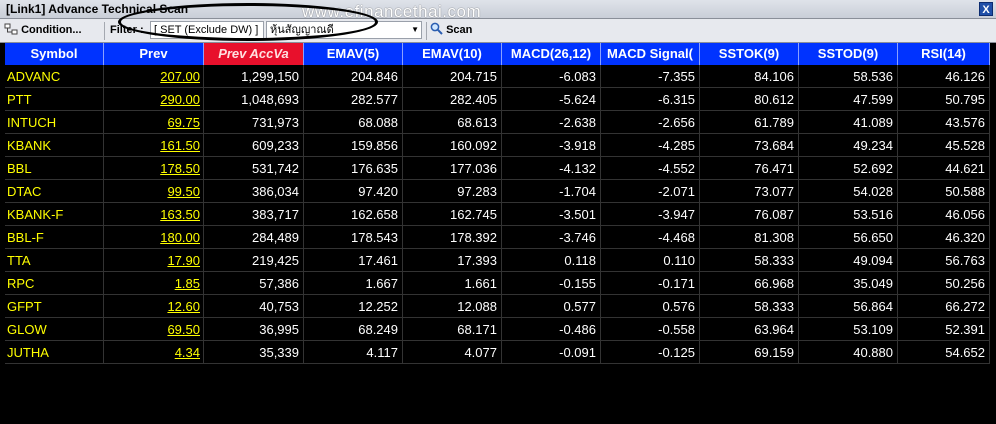  I want to click on cell-prev: 180.00, so click(154, 237).